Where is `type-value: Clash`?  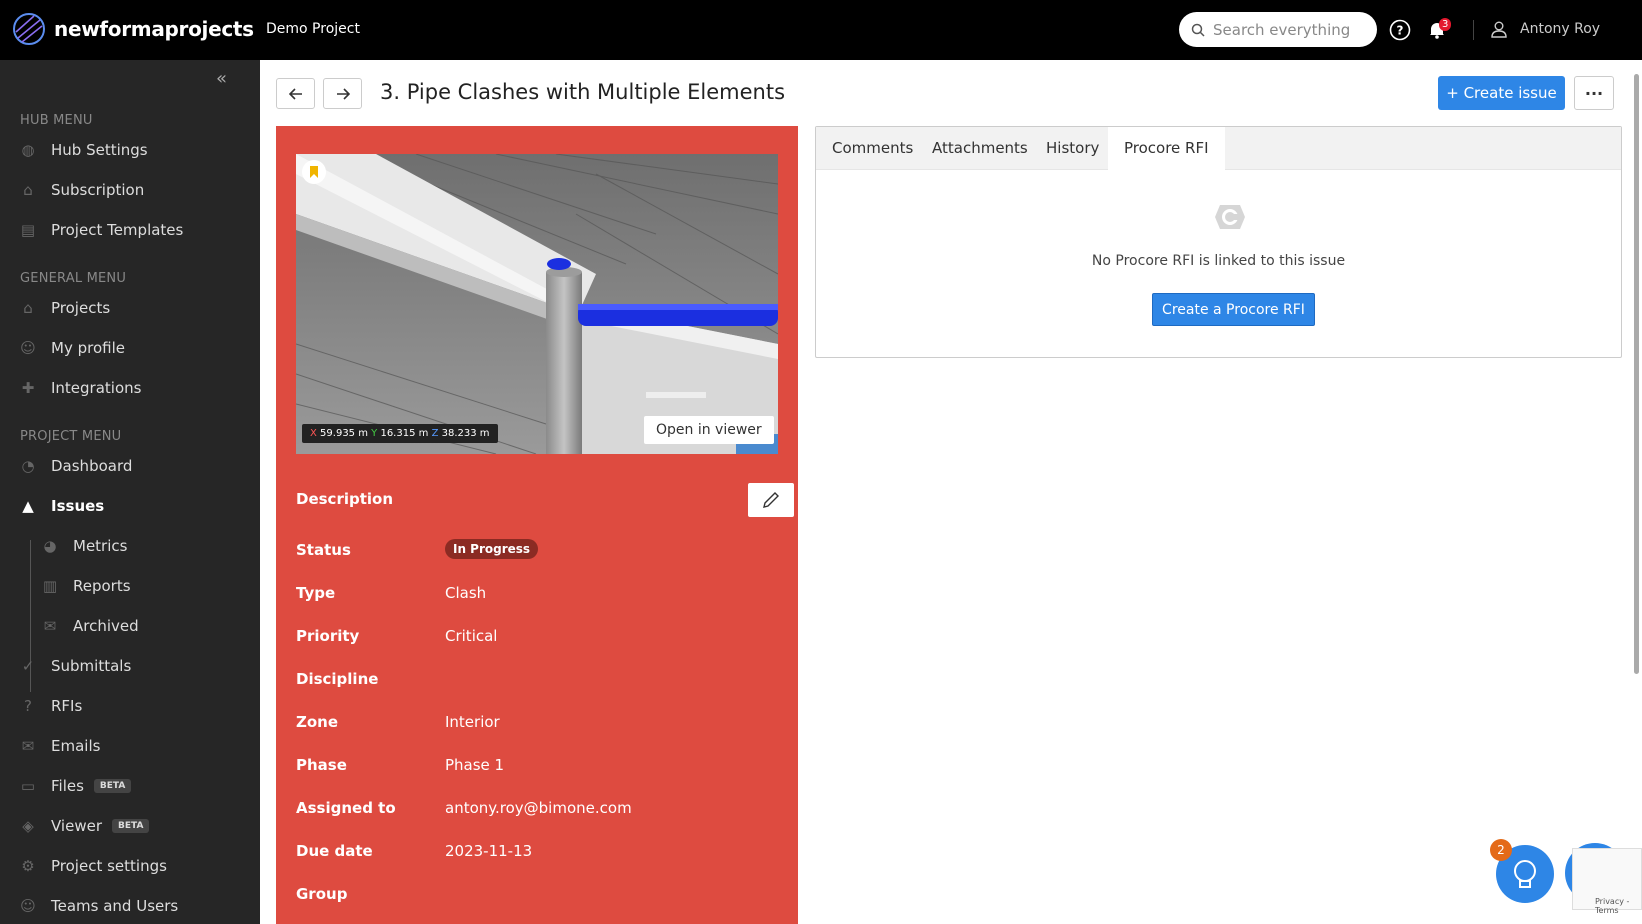
type-value: Clash is located at coordinates (465, 593).